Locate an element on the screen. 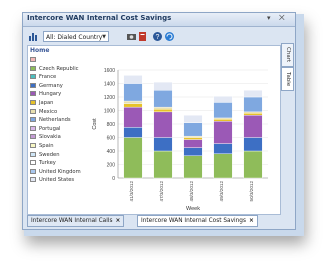 Image resolution: width=330 pixels, height=262 pixels. legend-title: Home is located at coordinates (40, 50).